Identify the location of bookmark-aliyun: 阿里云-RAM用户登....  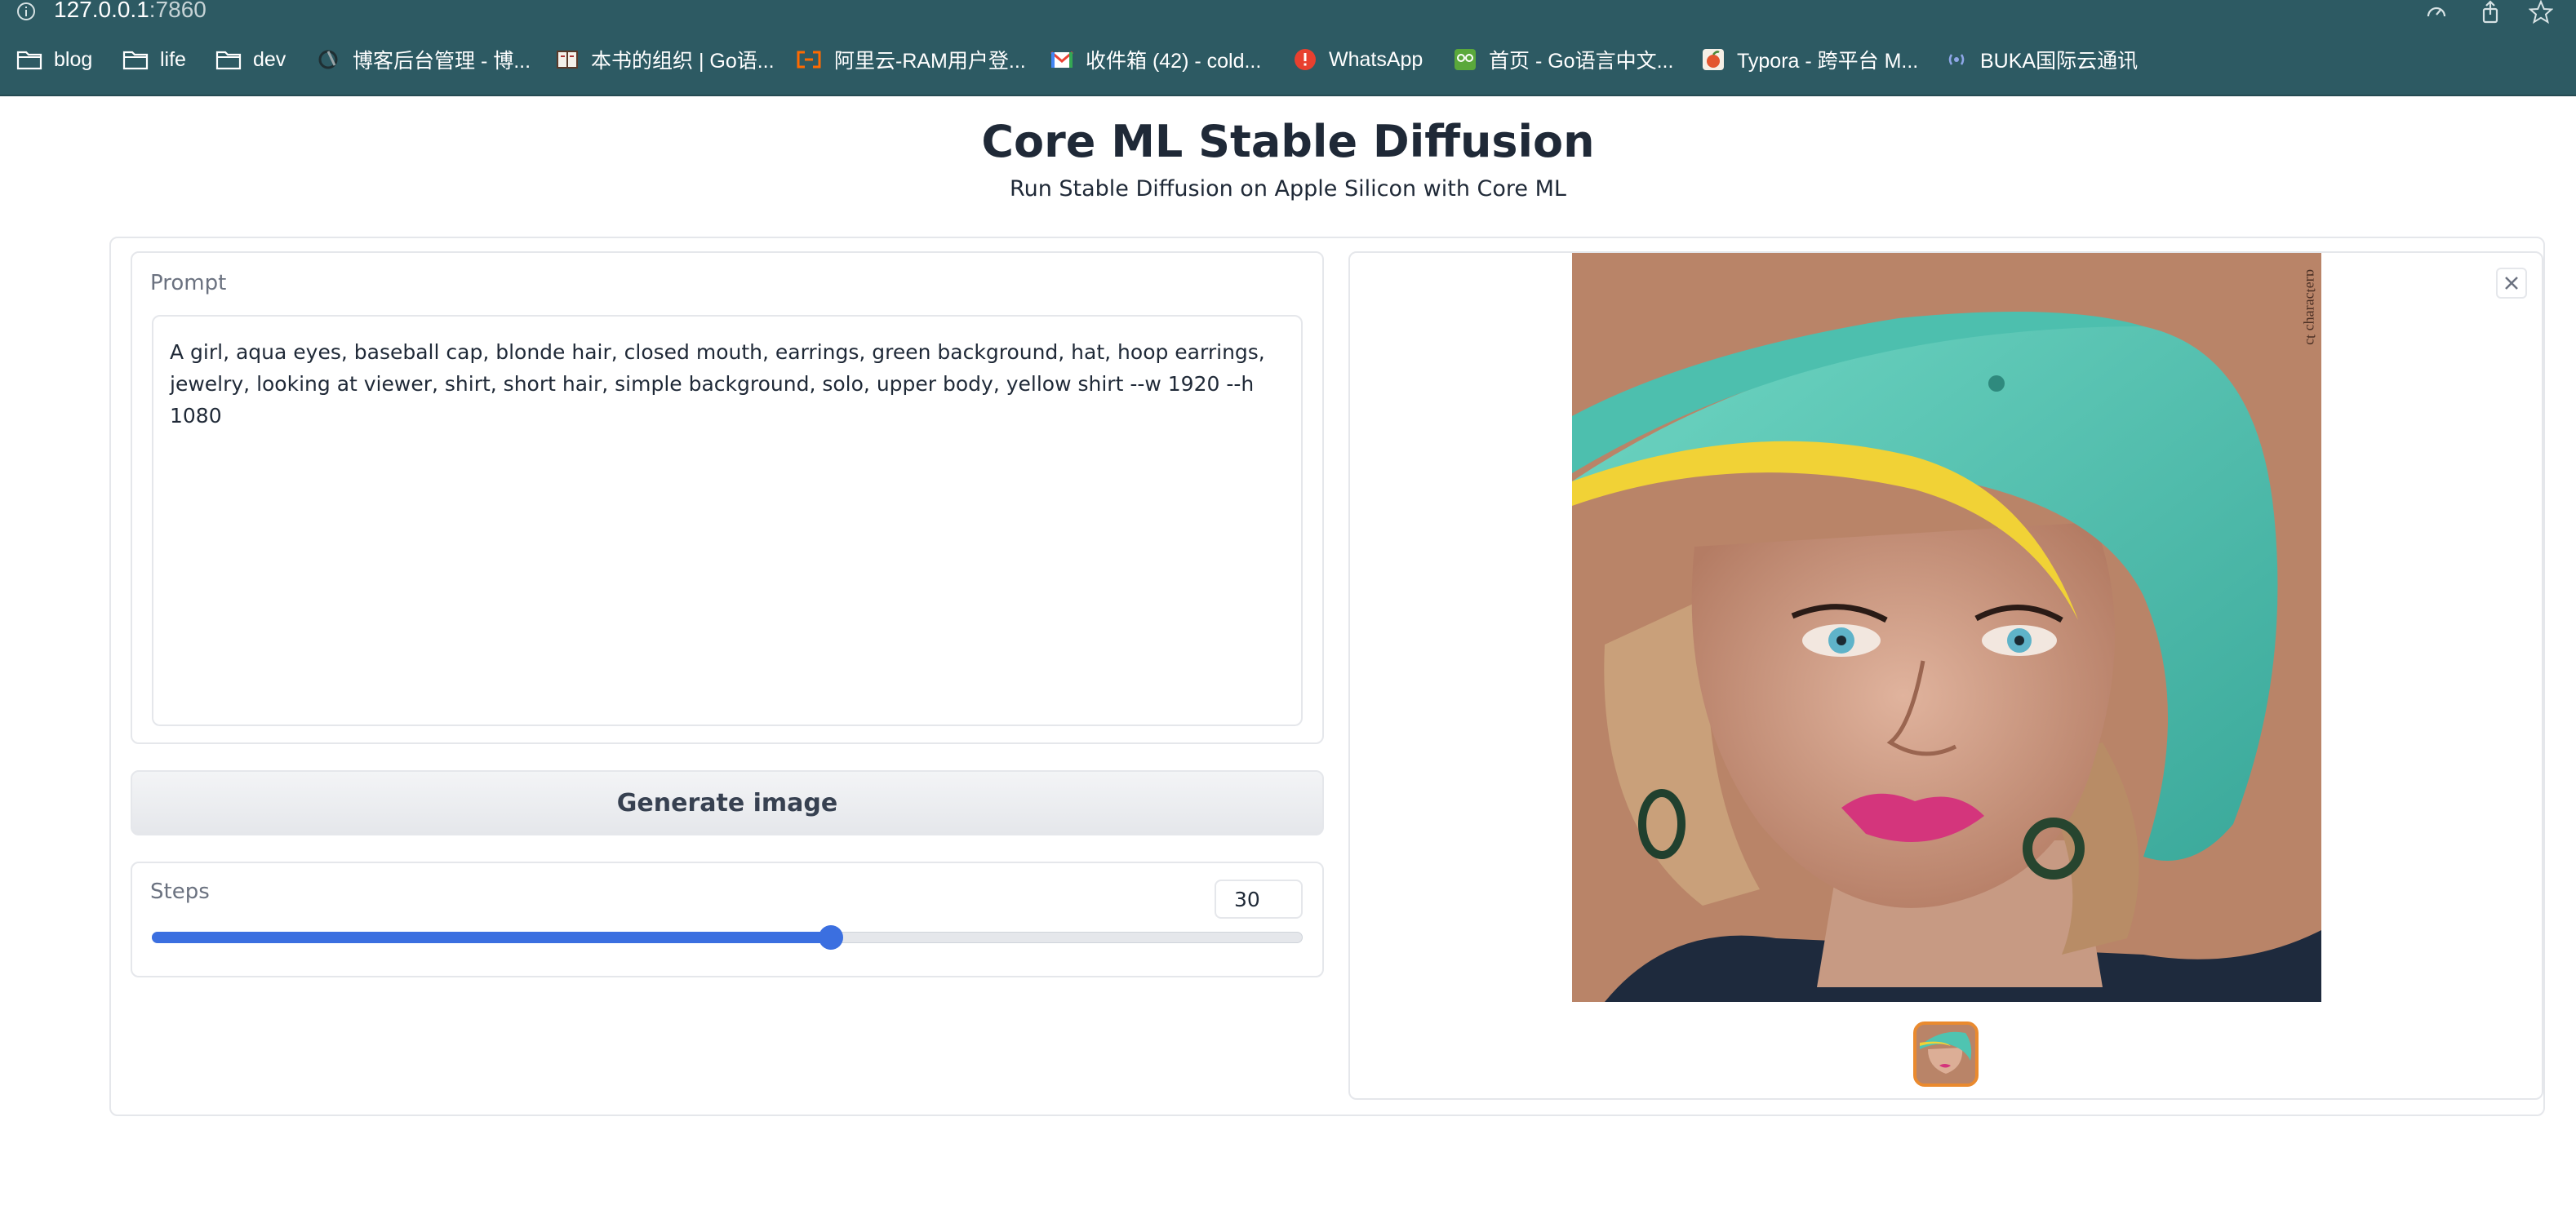
(910, 59).